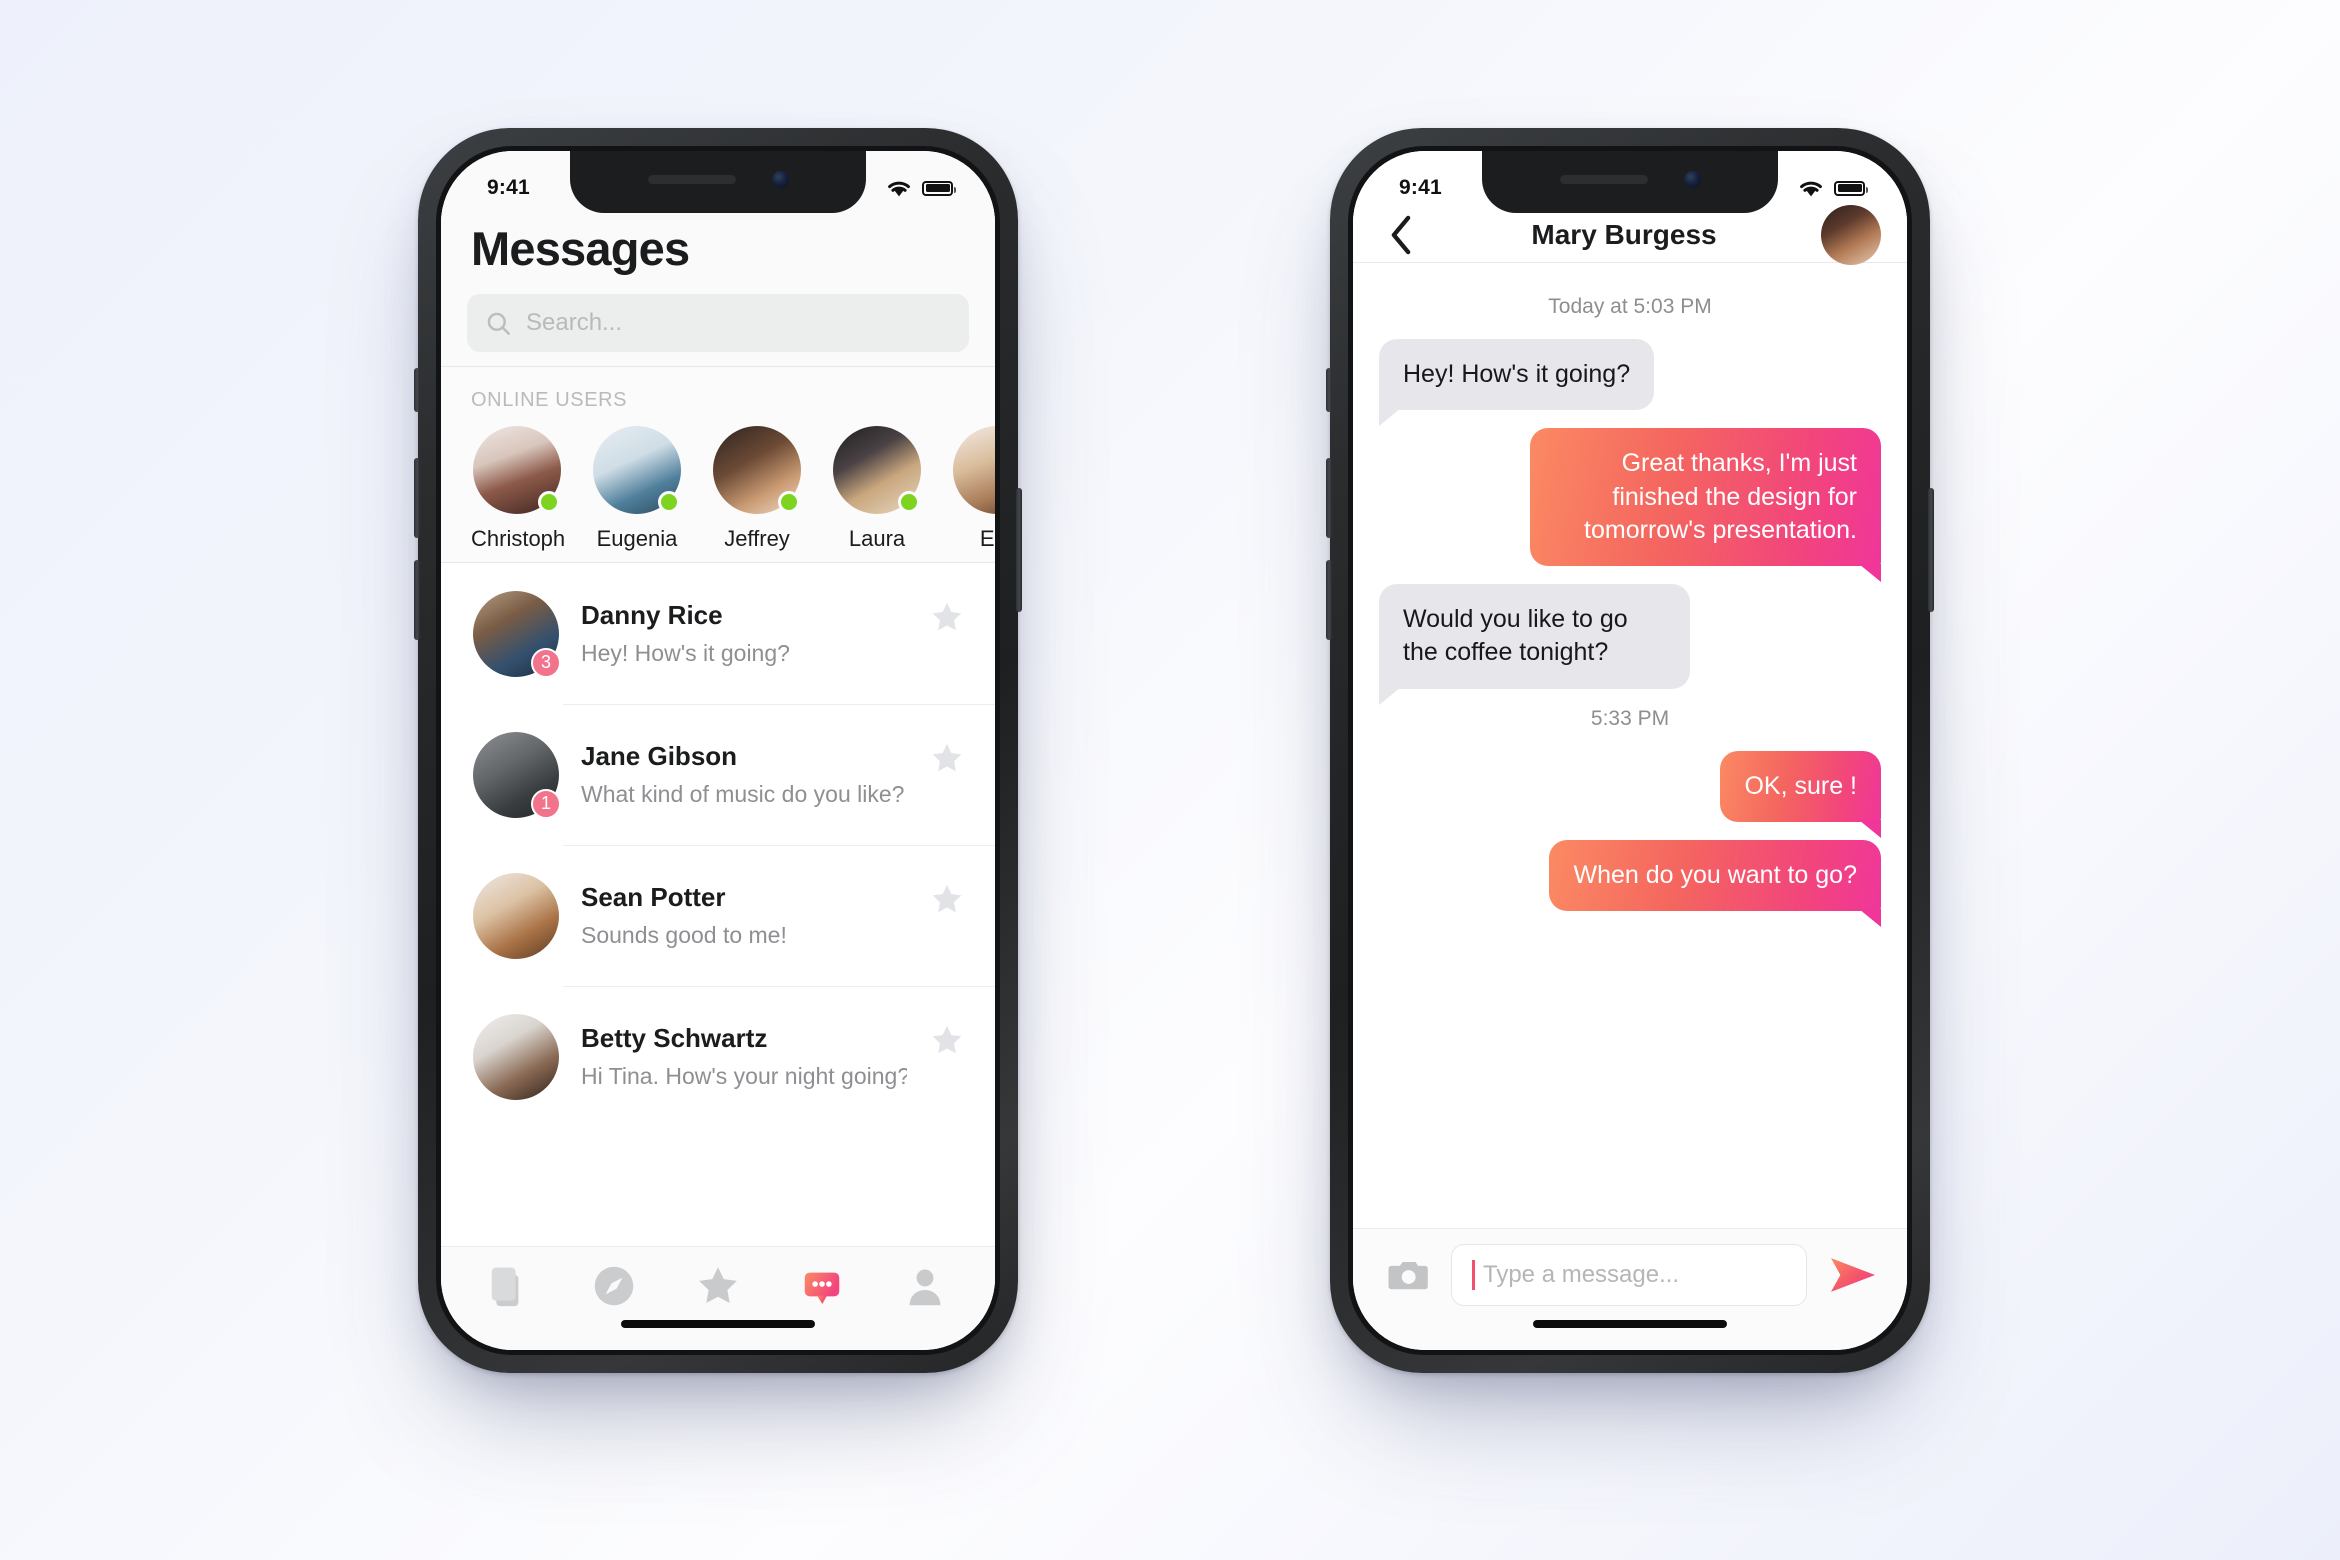 The height and width of the screenshot is (1560, 2340). What do you see at coordinates (744, 915) in the screenshot?
I see `thread-text: Sean Potter Sounds good to me!` at bounding box center [744, 915].